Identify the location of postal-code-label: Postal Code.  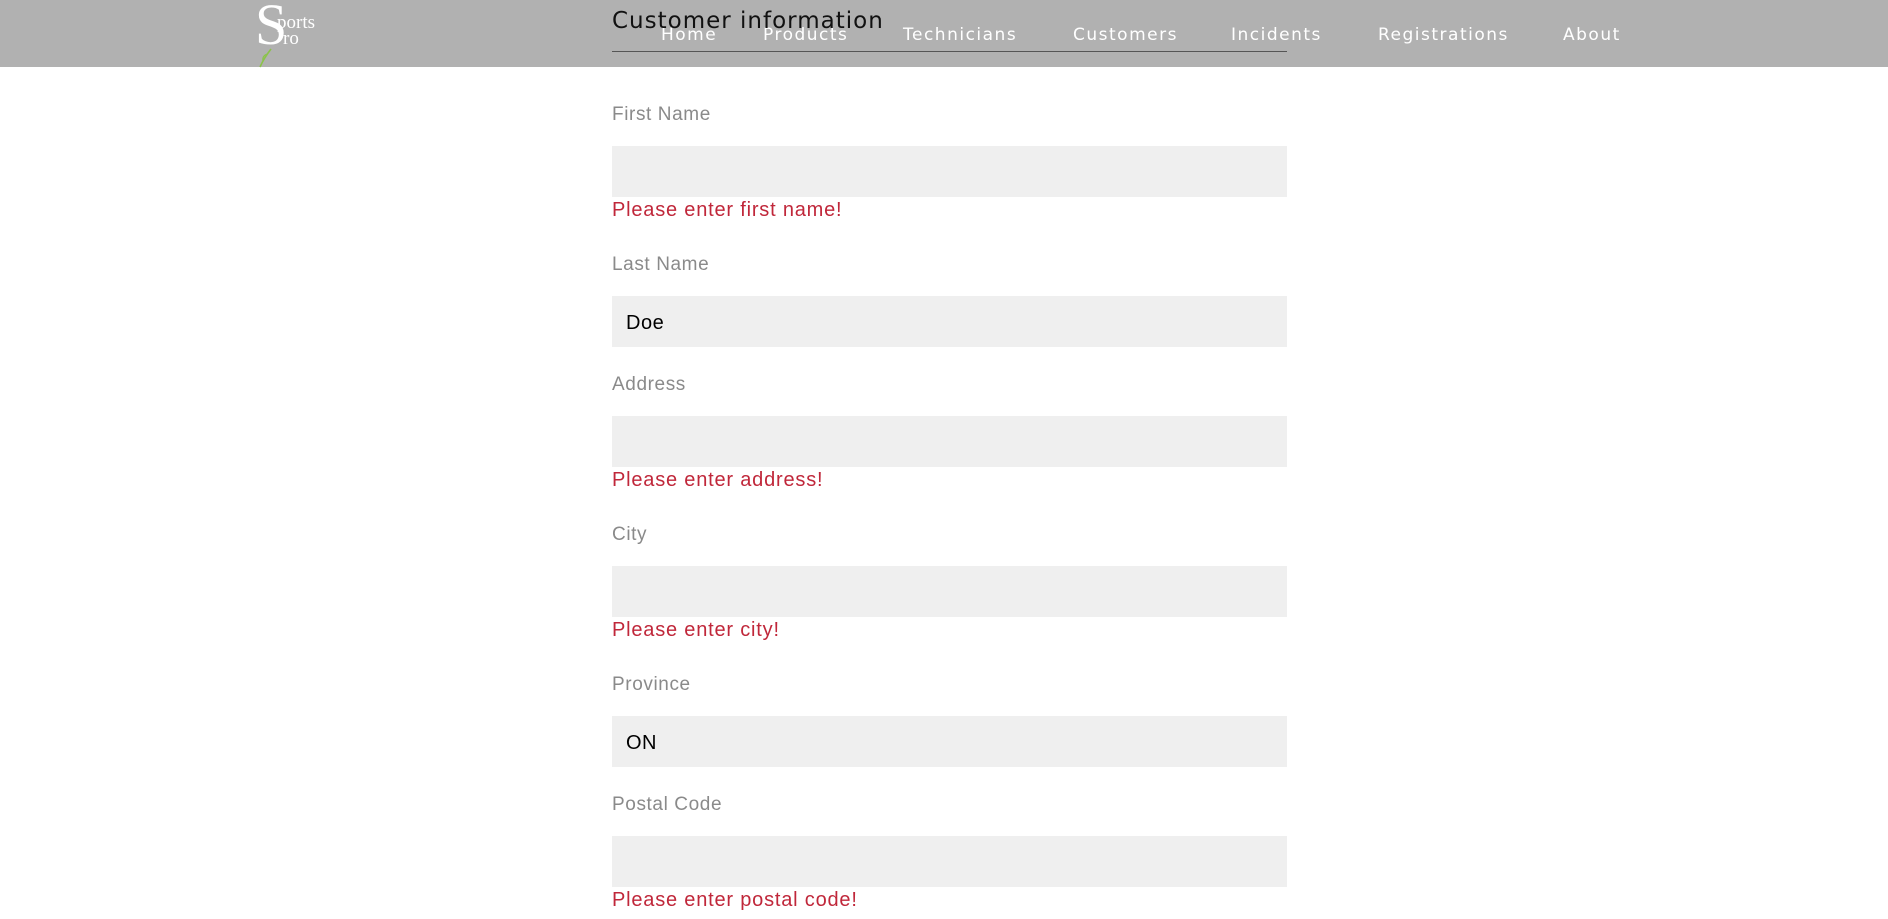
(667, 804).